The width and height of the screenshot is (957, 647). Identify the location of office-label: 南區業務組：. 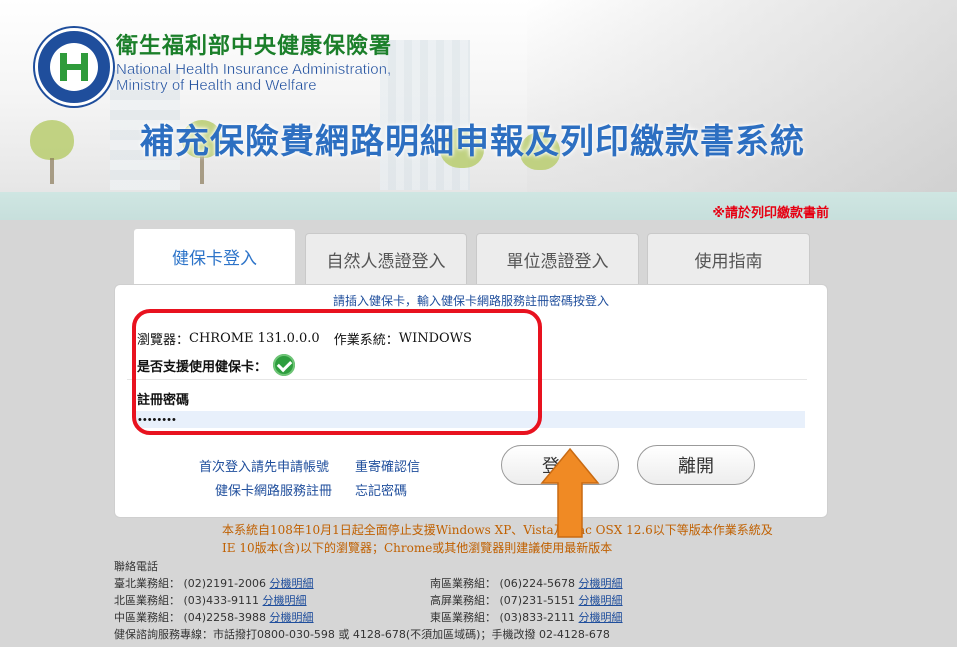
(463, 583).